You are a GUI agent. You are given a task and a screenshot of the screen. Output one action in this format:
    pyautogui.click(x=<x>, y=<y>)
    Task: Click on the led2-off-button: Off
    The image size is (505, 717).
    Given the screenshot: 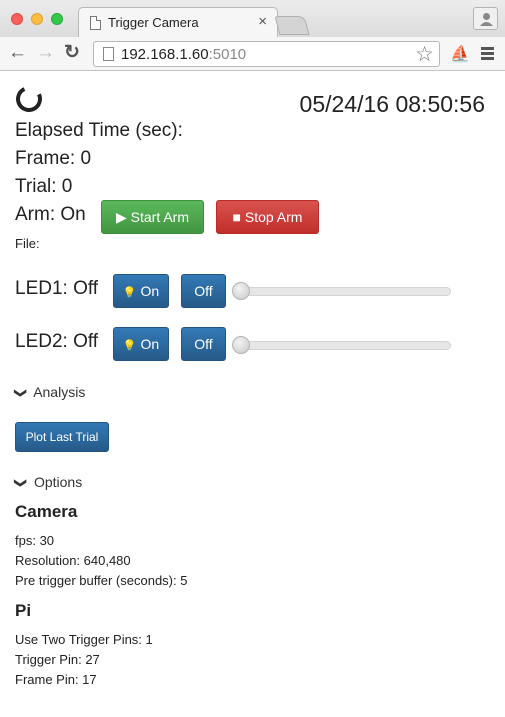 What is the action you would take?
    pyautogui.click(x=203, y=344)
    